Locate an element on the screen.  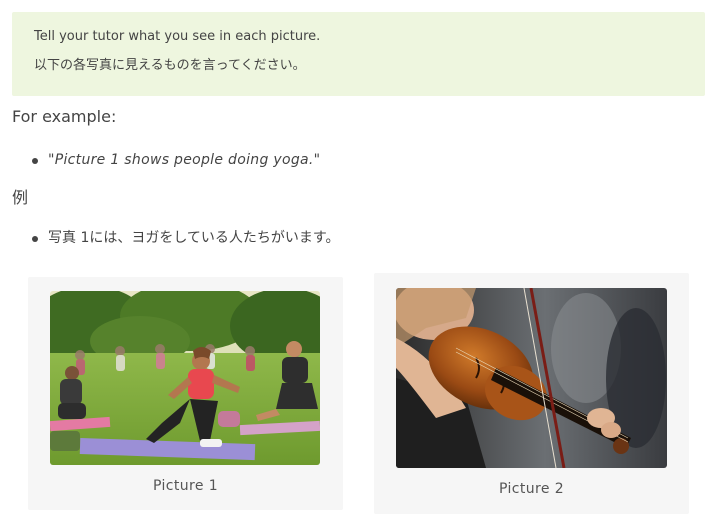
violin-photo is located at coordinates (531, 378).